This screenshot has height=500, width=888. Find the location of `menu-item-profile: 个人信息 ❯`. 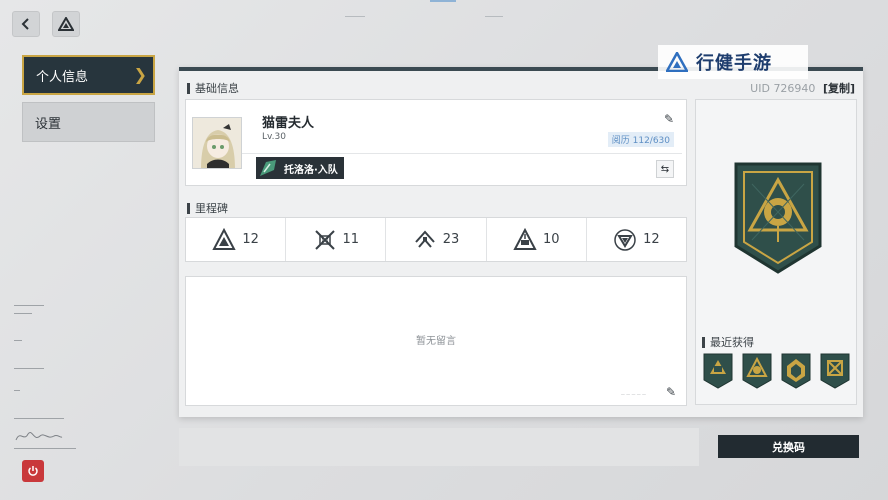

menu-item-profile: 个人信息 ❯ is located at coordinates (88, 75).